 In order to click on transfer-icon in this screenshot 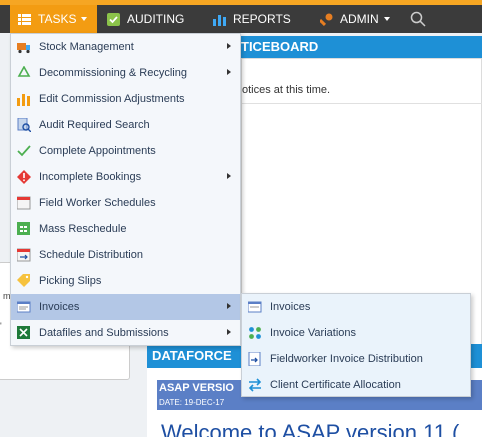, I will do `click(255, 385)`.